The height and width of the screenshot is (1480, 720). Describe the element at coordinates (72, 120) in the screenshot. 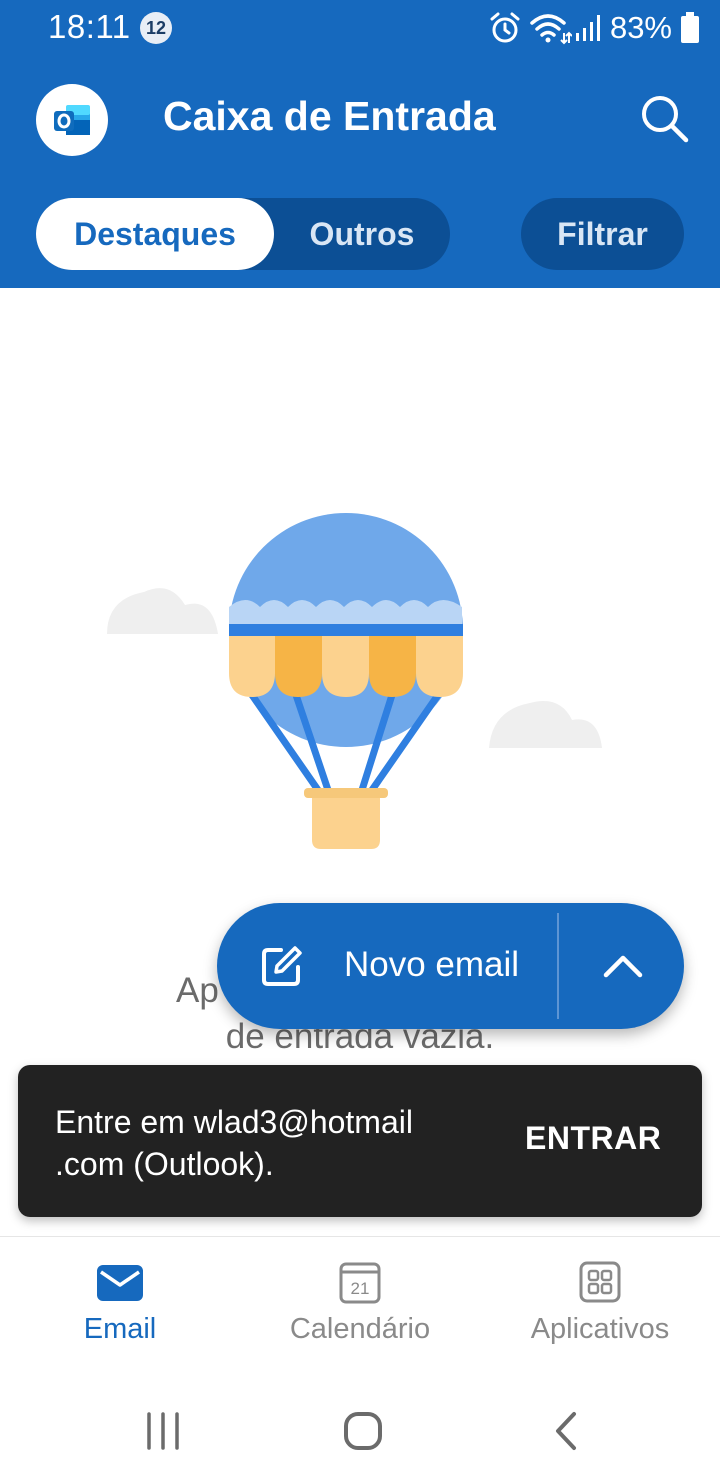

I see `outlook-logo-icon` at that location.